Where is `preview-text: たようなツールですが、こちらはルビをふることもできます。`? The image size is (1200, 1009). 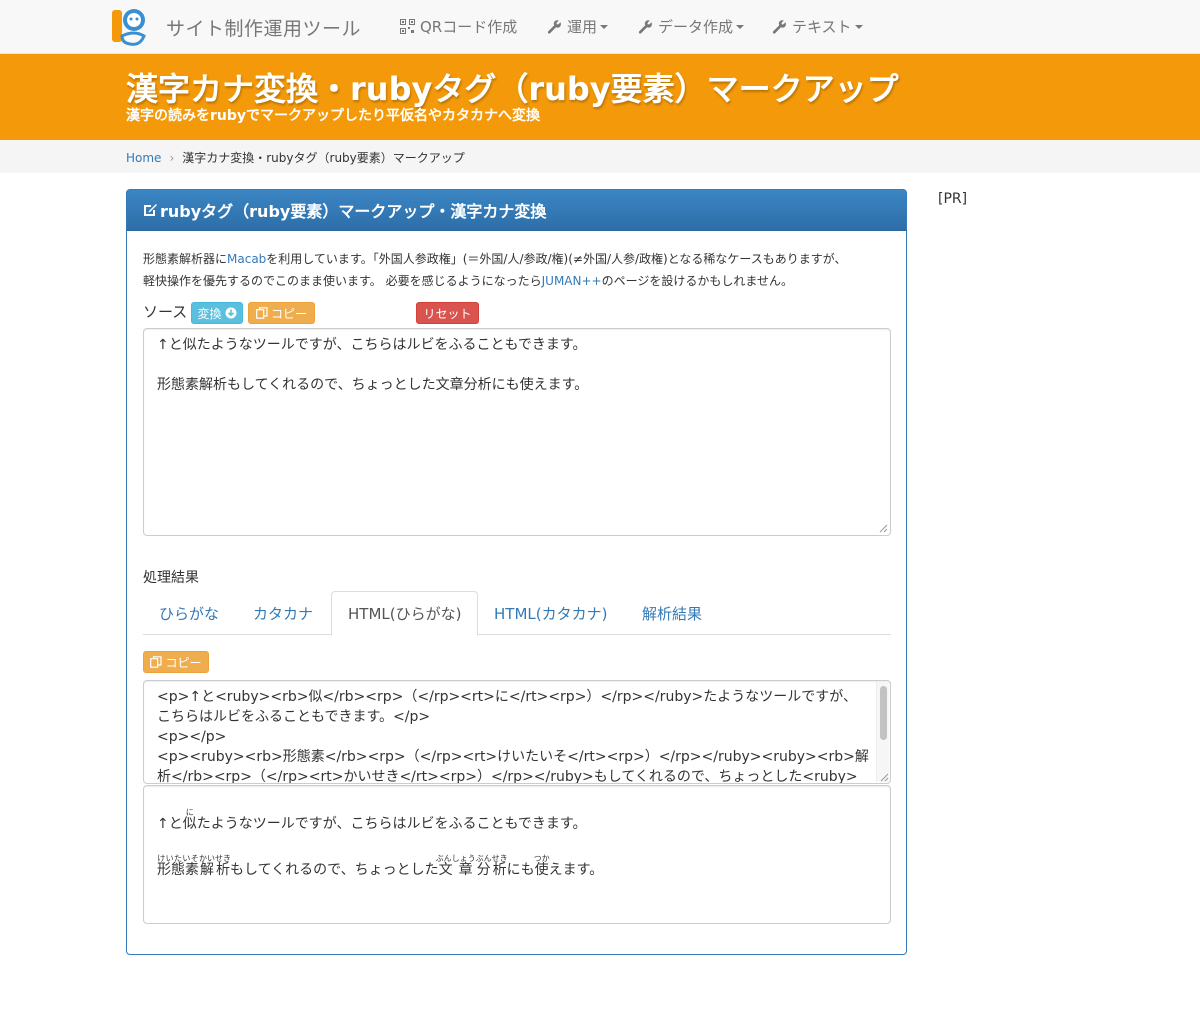 preview-text: たようなツールですが、こちらはルビをふることもできます。 is located at coordinates (391, 824).